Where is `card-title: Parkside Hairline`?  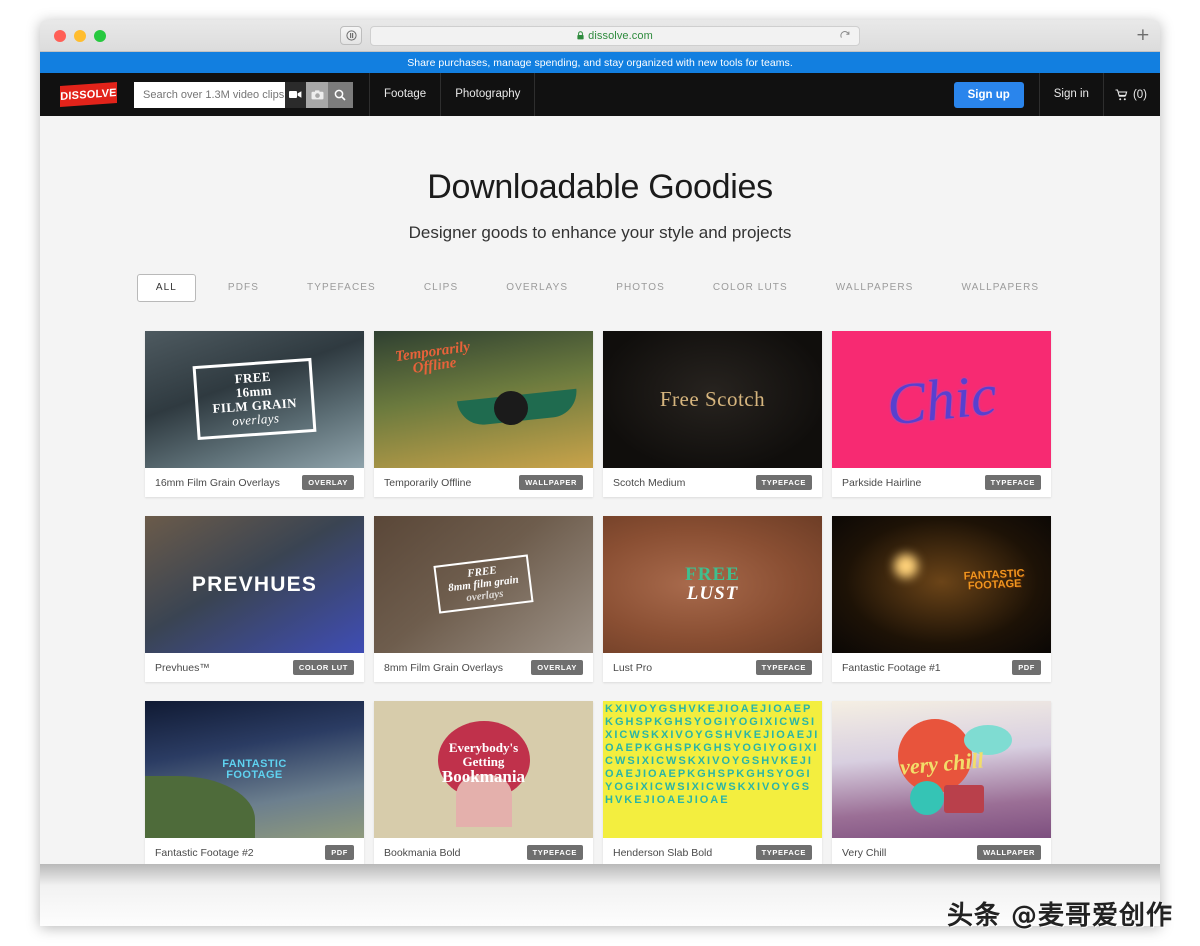
card-title: Parkside Hairline is located at coordinates (882, 482).